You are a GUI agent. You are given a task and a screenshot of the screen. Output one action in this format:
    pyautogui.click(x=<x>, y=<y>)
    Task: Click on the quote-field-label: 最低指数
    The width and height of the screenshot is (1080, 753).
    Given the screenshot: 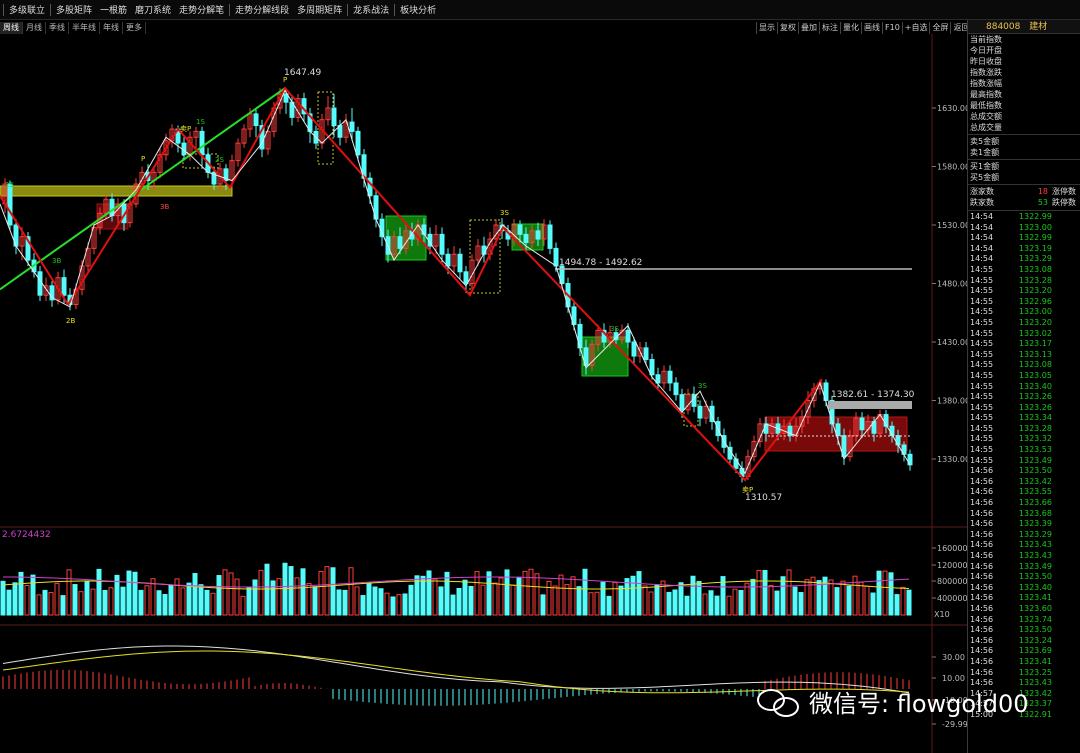 What is the action you would take?
    pyautogui.click(x=986, y=105)
    